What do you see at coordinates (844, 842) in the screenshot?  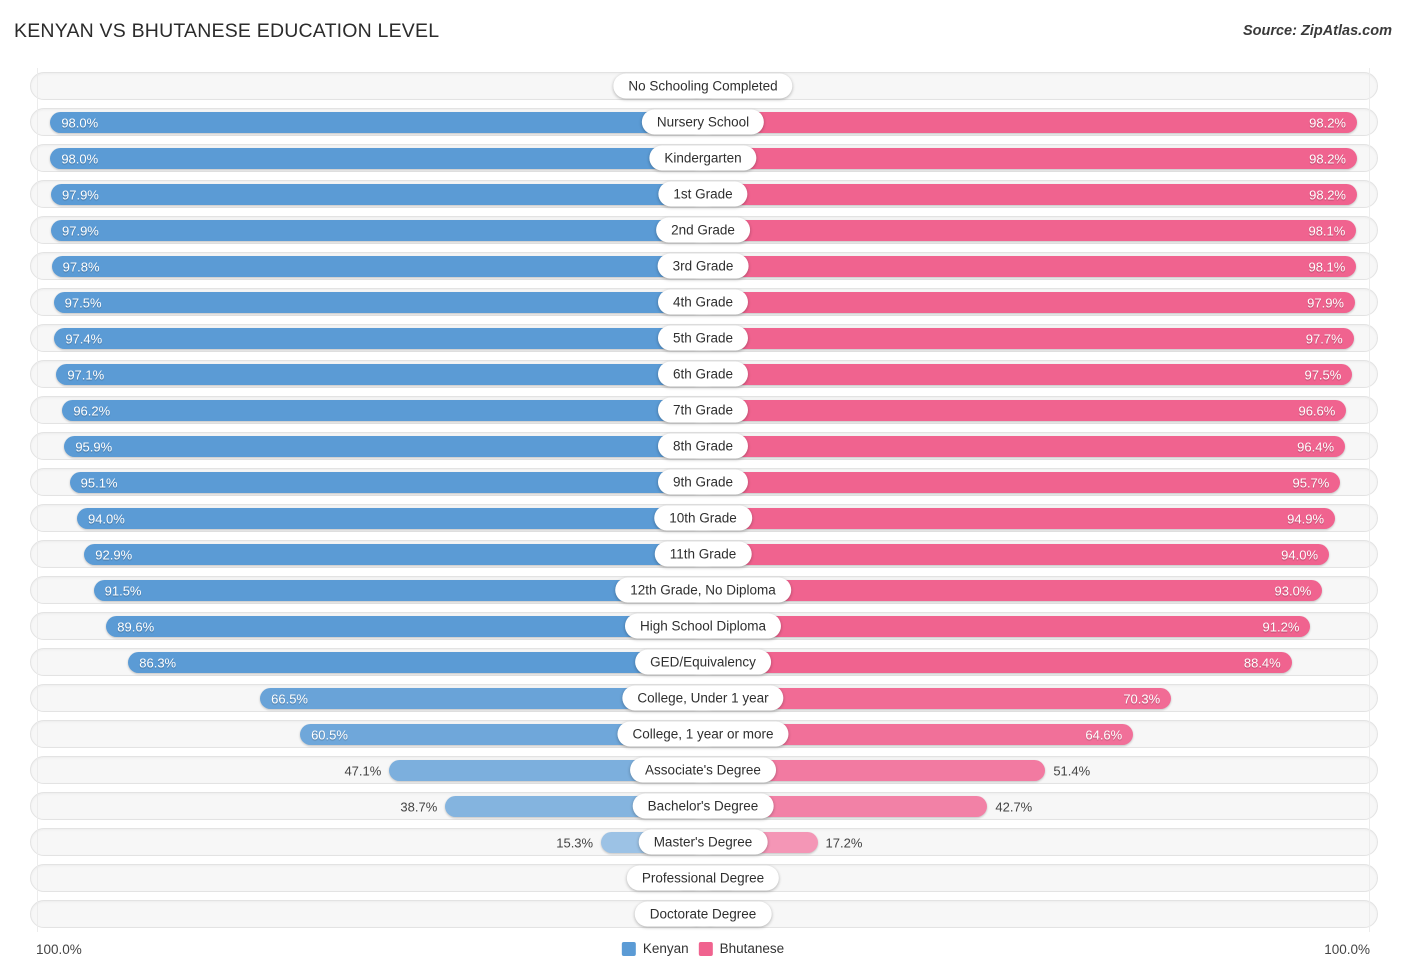 I see `bar-value-bhutanese: 17.2%` at bounding box center [844, 842].